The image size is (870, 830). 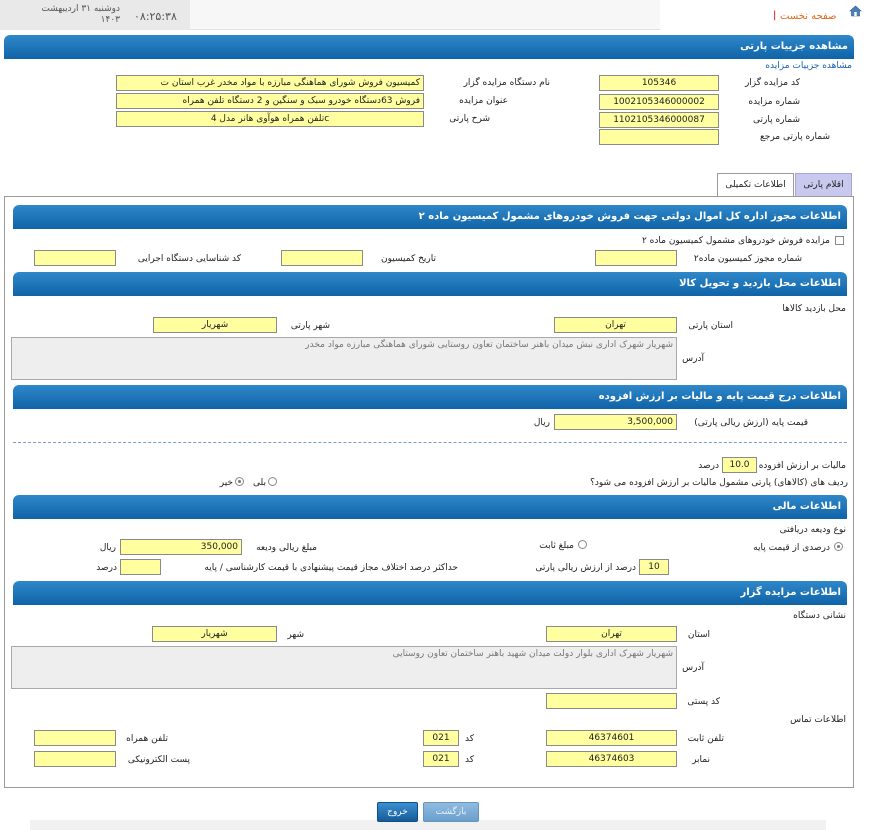 I want to click on deposit-fixed-option: مبلغ ثابت, so click(x=556, y=546).